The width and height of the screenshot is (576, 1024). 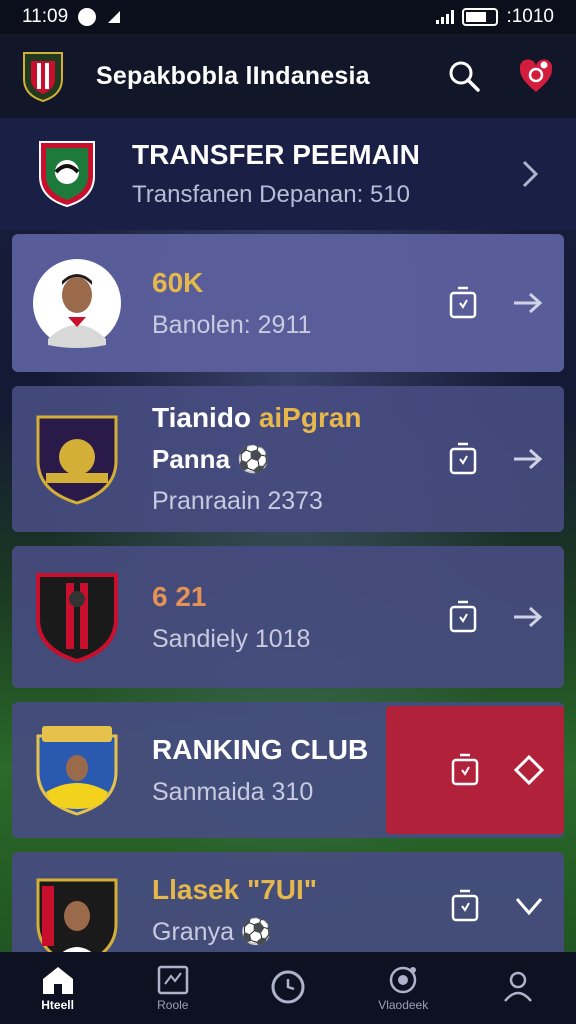 What do you see at coordinates (173, 1005) in the screenshot?
I see `nav-label: Roole` at bounding box center [173, 1005].